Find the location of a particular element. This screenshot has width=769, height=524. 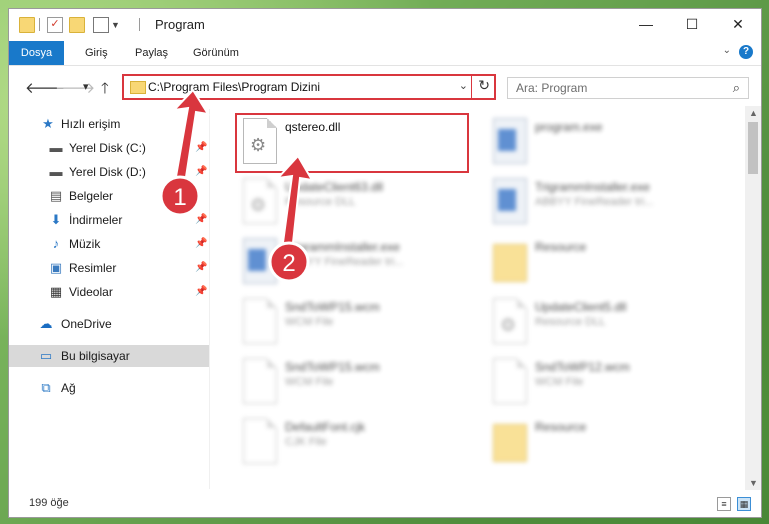

list-item-file: SndToWP12.wcm WCM File is located at coordinates (598, 383).